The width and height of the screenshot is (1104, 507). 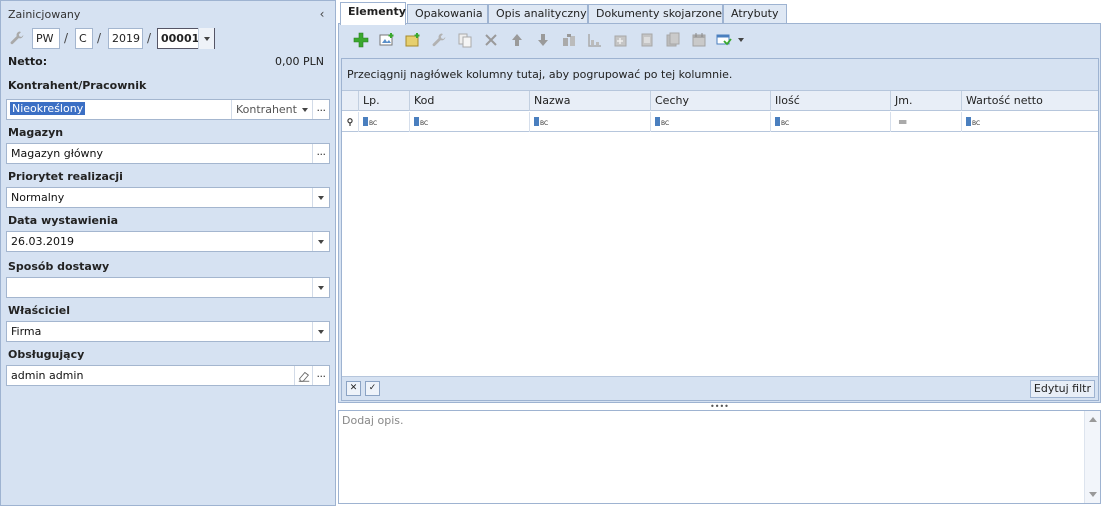 I want to click on owner-value: Firma, so click(x=26, y=331).